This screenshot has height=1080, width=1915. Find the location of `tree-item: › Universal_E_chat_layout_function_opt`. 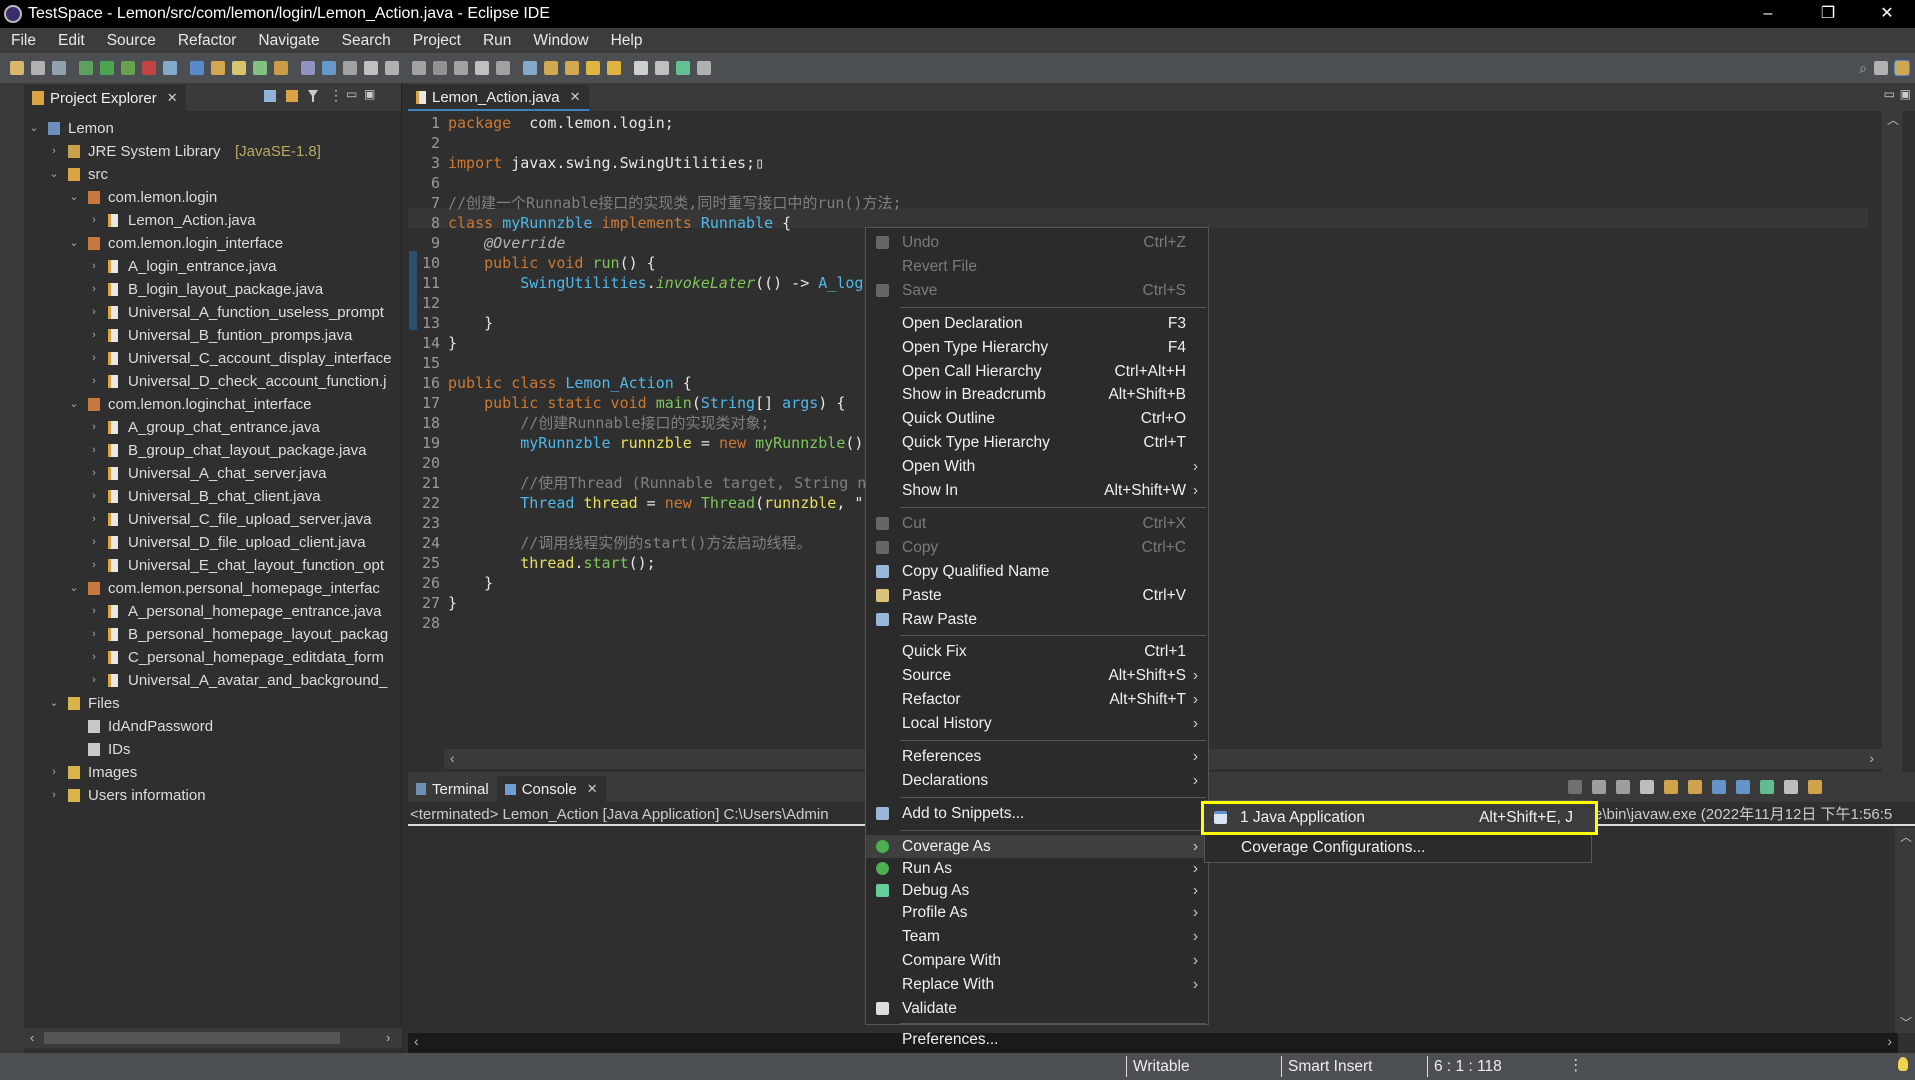

tree-item: › Universal_E_chat_layout_function_opt is located at coordinates (213, 565).